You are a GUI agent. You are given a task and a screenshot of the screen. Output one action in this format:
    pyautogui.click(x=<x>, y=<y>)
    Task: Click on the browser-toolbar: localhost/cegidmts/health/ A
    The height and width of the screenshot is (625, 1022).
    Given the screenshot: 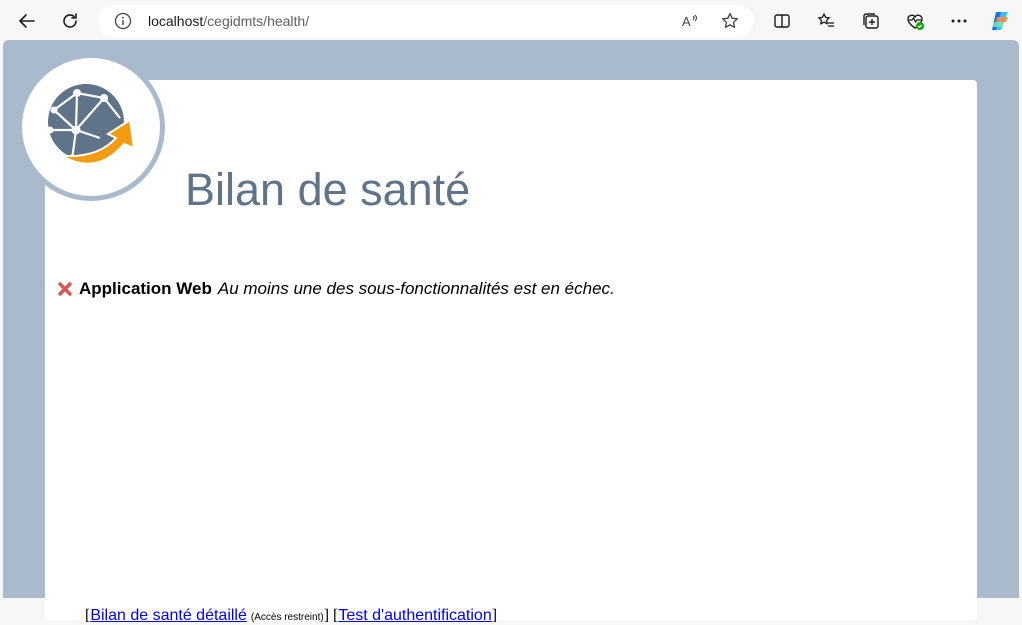 What is the action you would take?
    pyautogui.click(x=511, y=20)
    